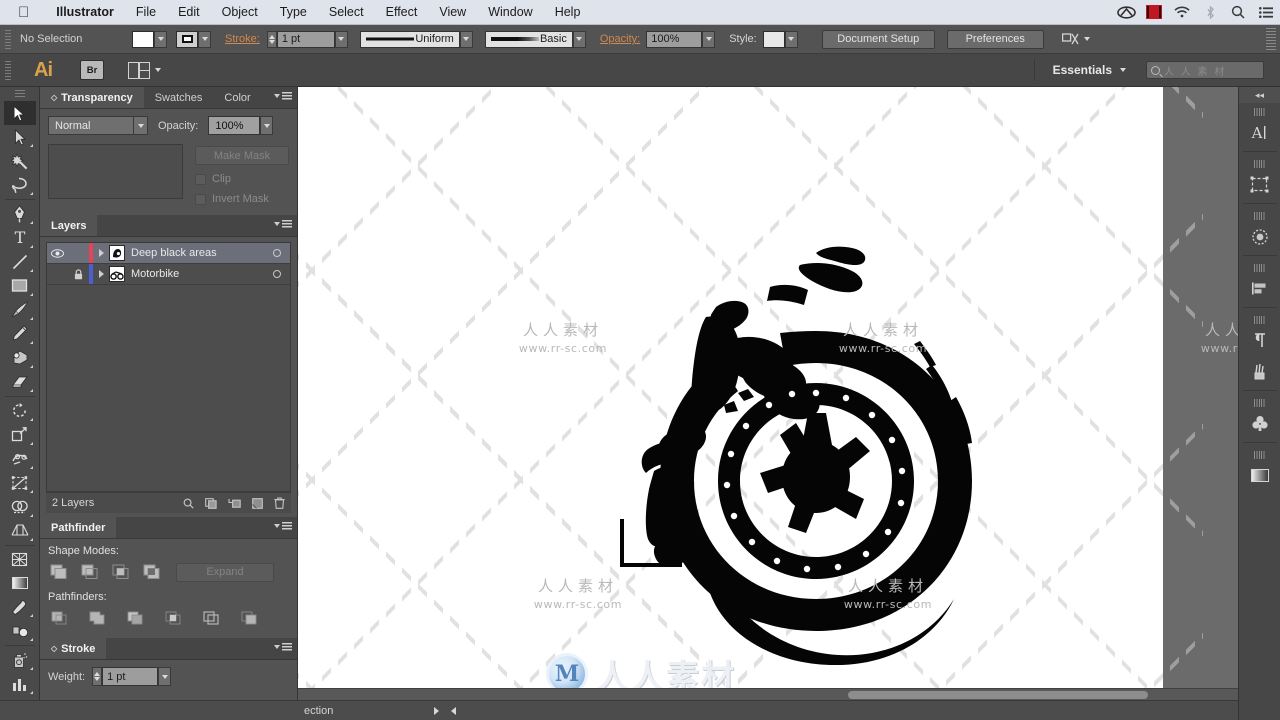  What do you see at coordinates (20, 660) in the screenshot?
I see `symbol-sprayer-tool` at bounding box center [20, 660].